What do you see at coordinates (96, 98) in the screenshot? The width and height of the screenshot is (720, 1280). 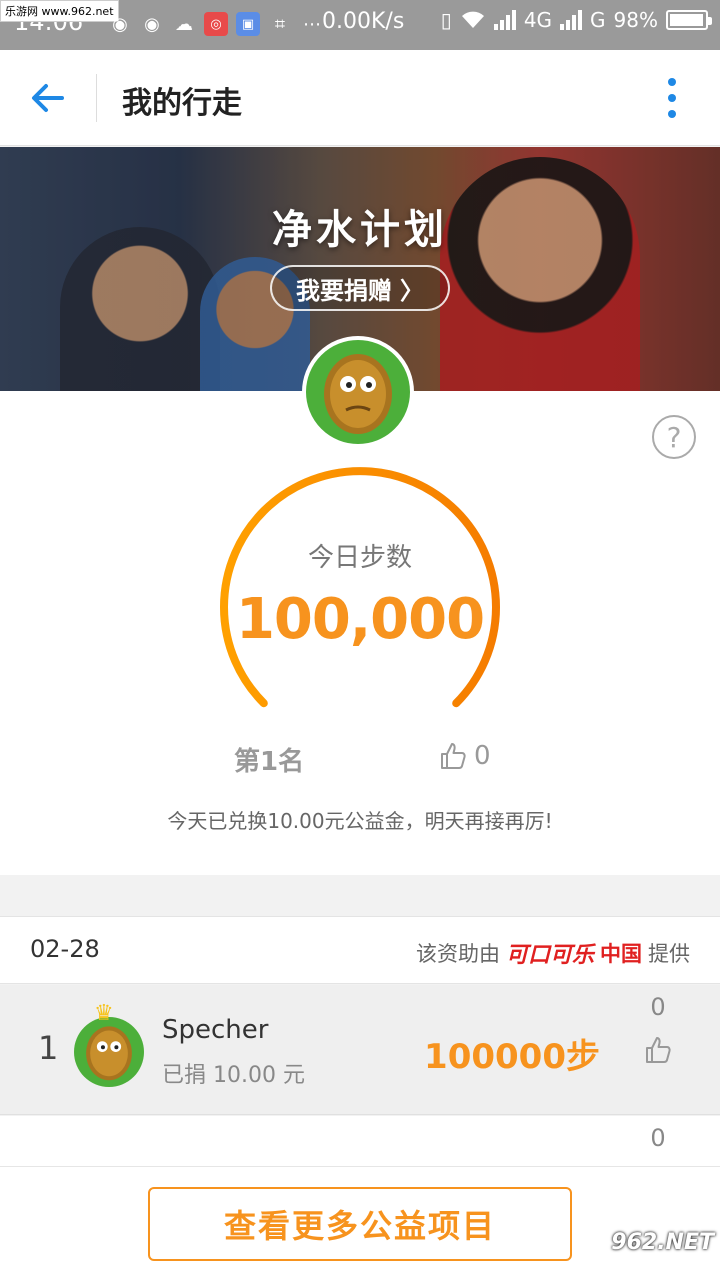 I see `app-bar-divider` at bounding box center [96, 98].